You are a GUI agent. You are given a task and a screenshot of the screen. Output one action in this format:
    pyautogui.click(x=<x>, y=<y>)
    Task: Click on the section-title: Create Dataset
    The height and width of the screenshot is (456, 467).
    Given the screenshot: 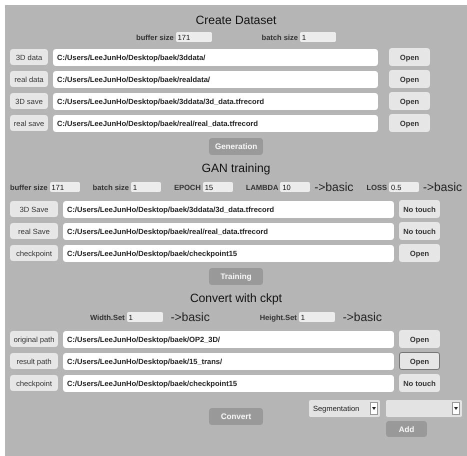 What is the action you would take?
    pyautogui.click(x=236, y=20)
    